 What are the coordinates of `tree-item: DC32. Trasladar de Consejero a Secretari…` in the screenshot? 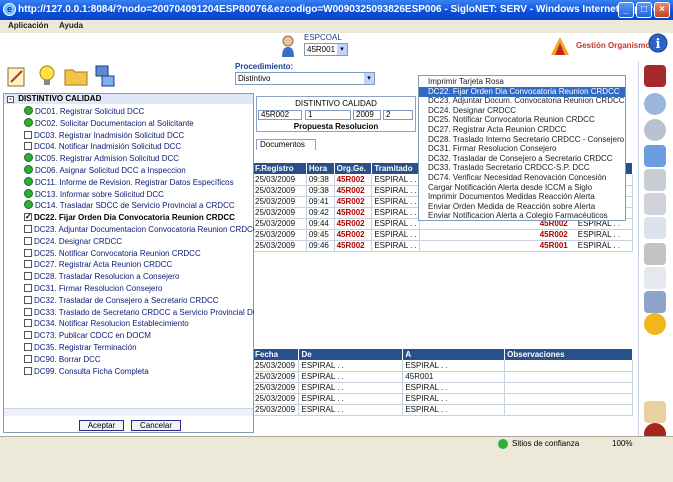 It's located at (139, 300).